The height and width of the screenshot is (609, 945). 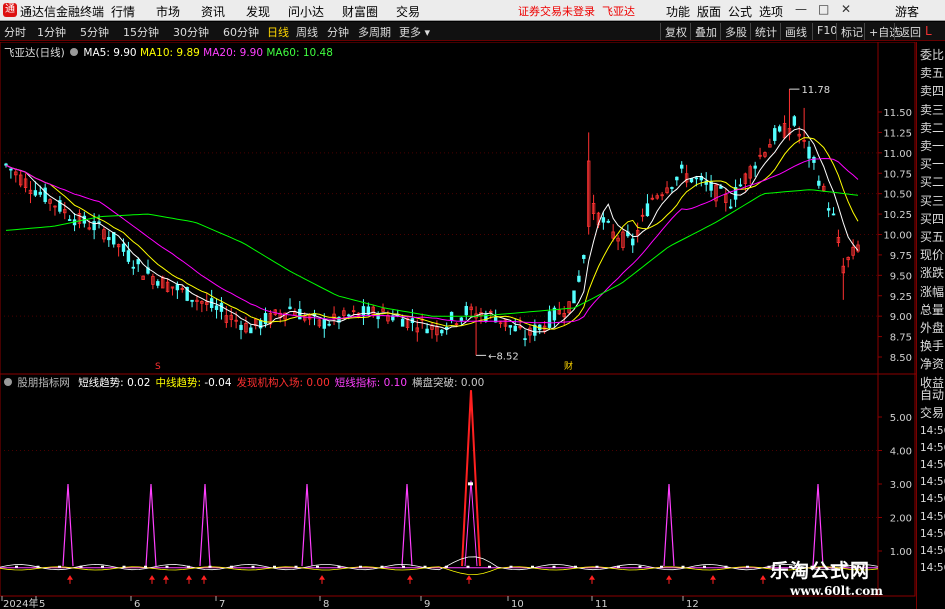 I want to click on restore-rights-button: 复权, so click(x=675, y=31).